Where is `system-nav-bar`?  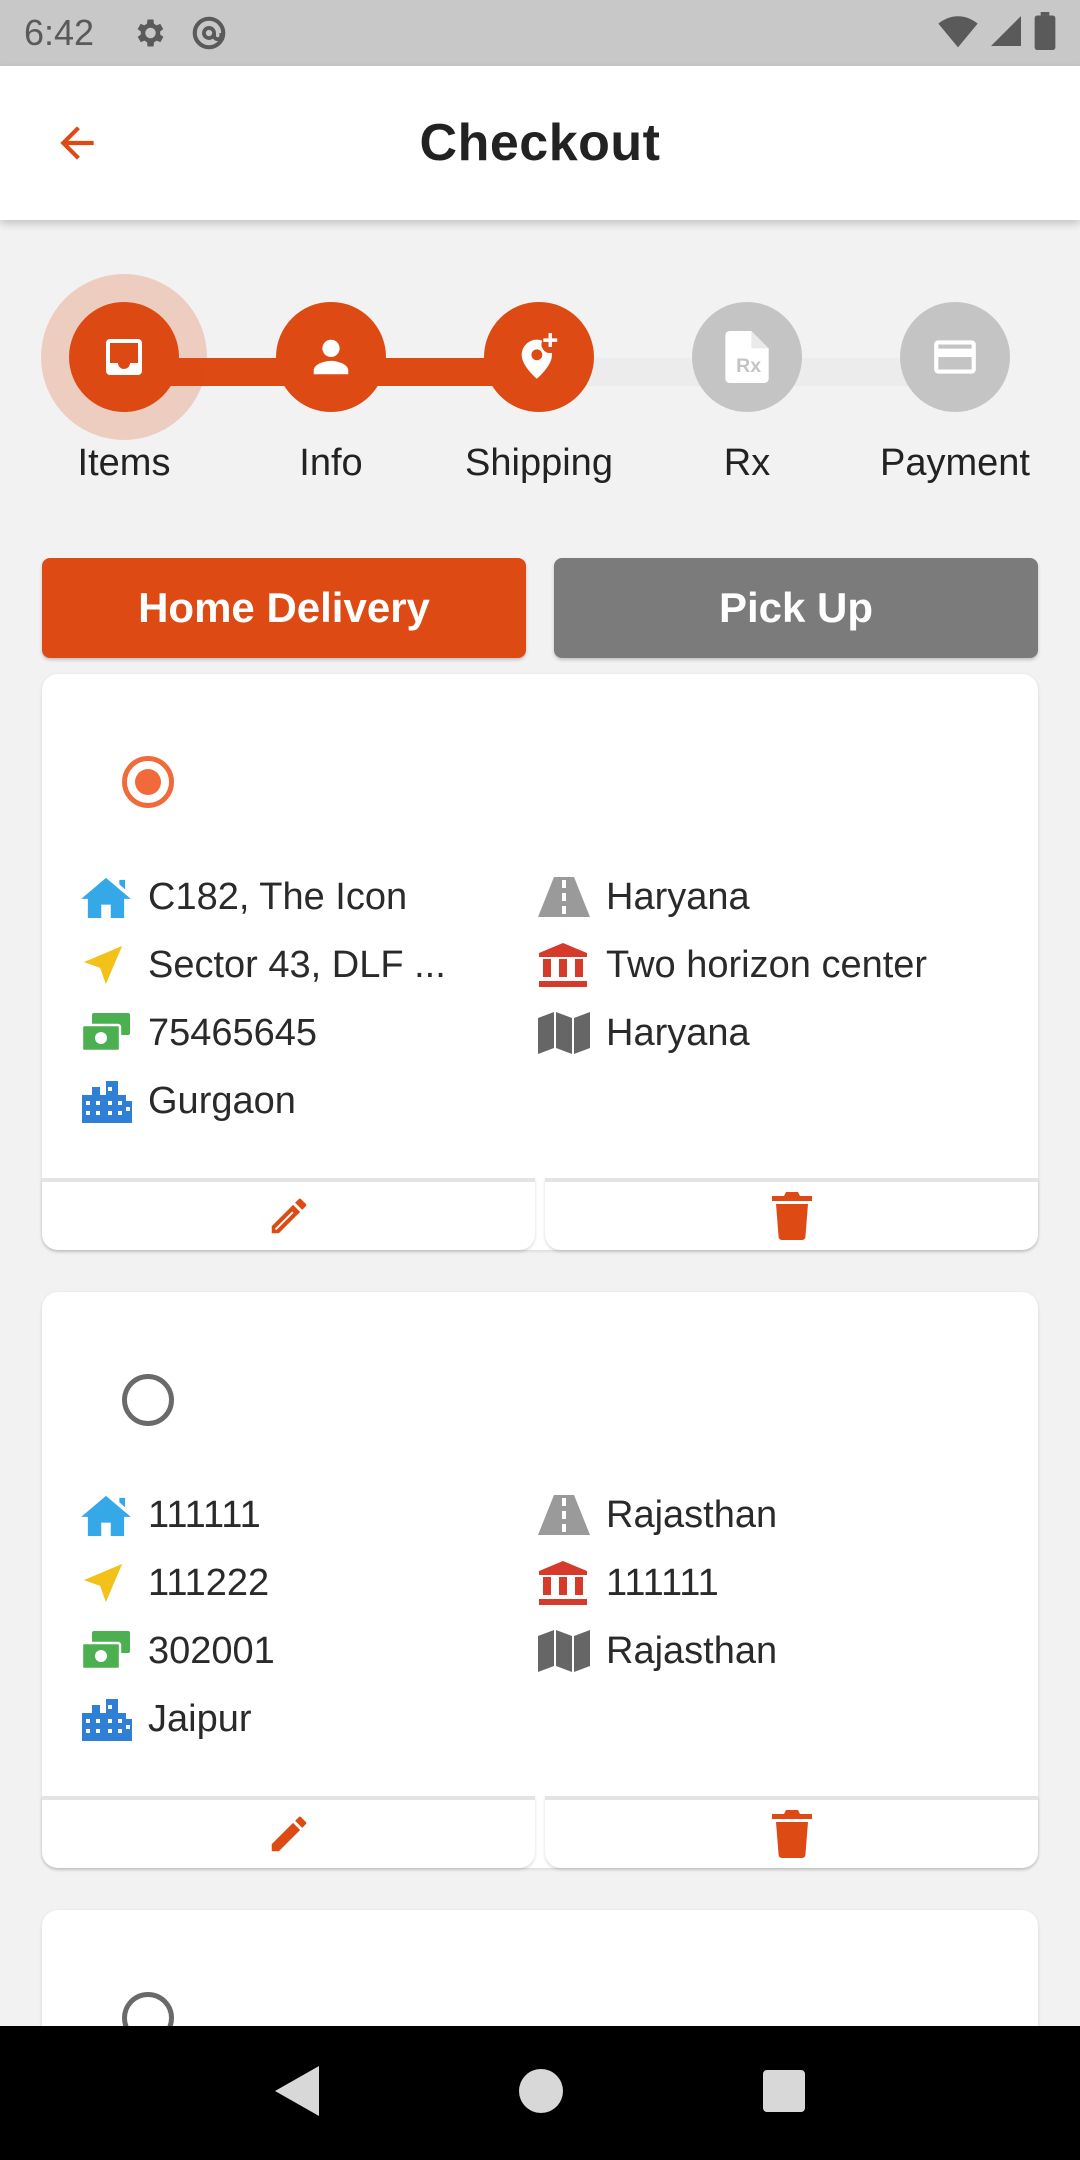 system-nav-bar is located at coordinates (540, 2093).